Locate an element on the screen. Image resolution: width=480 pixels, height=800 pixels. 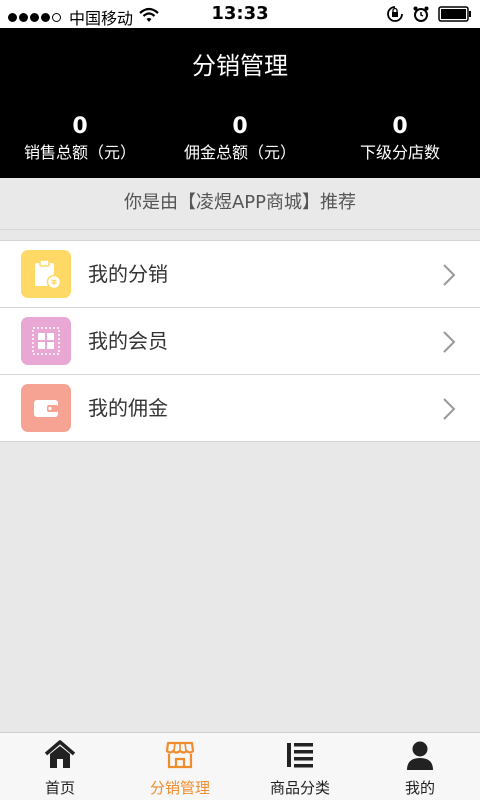
rotation-lock-icon is located at coordinates (395, 14).